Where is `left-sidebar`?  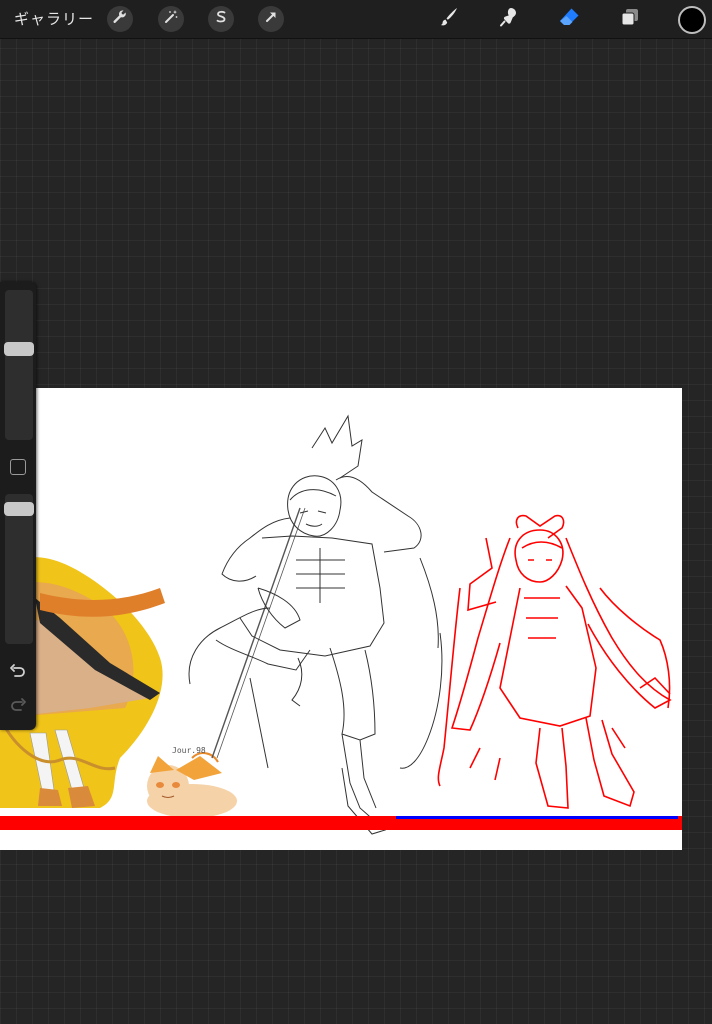 left-sidebar is located at coordinates (18, 506).